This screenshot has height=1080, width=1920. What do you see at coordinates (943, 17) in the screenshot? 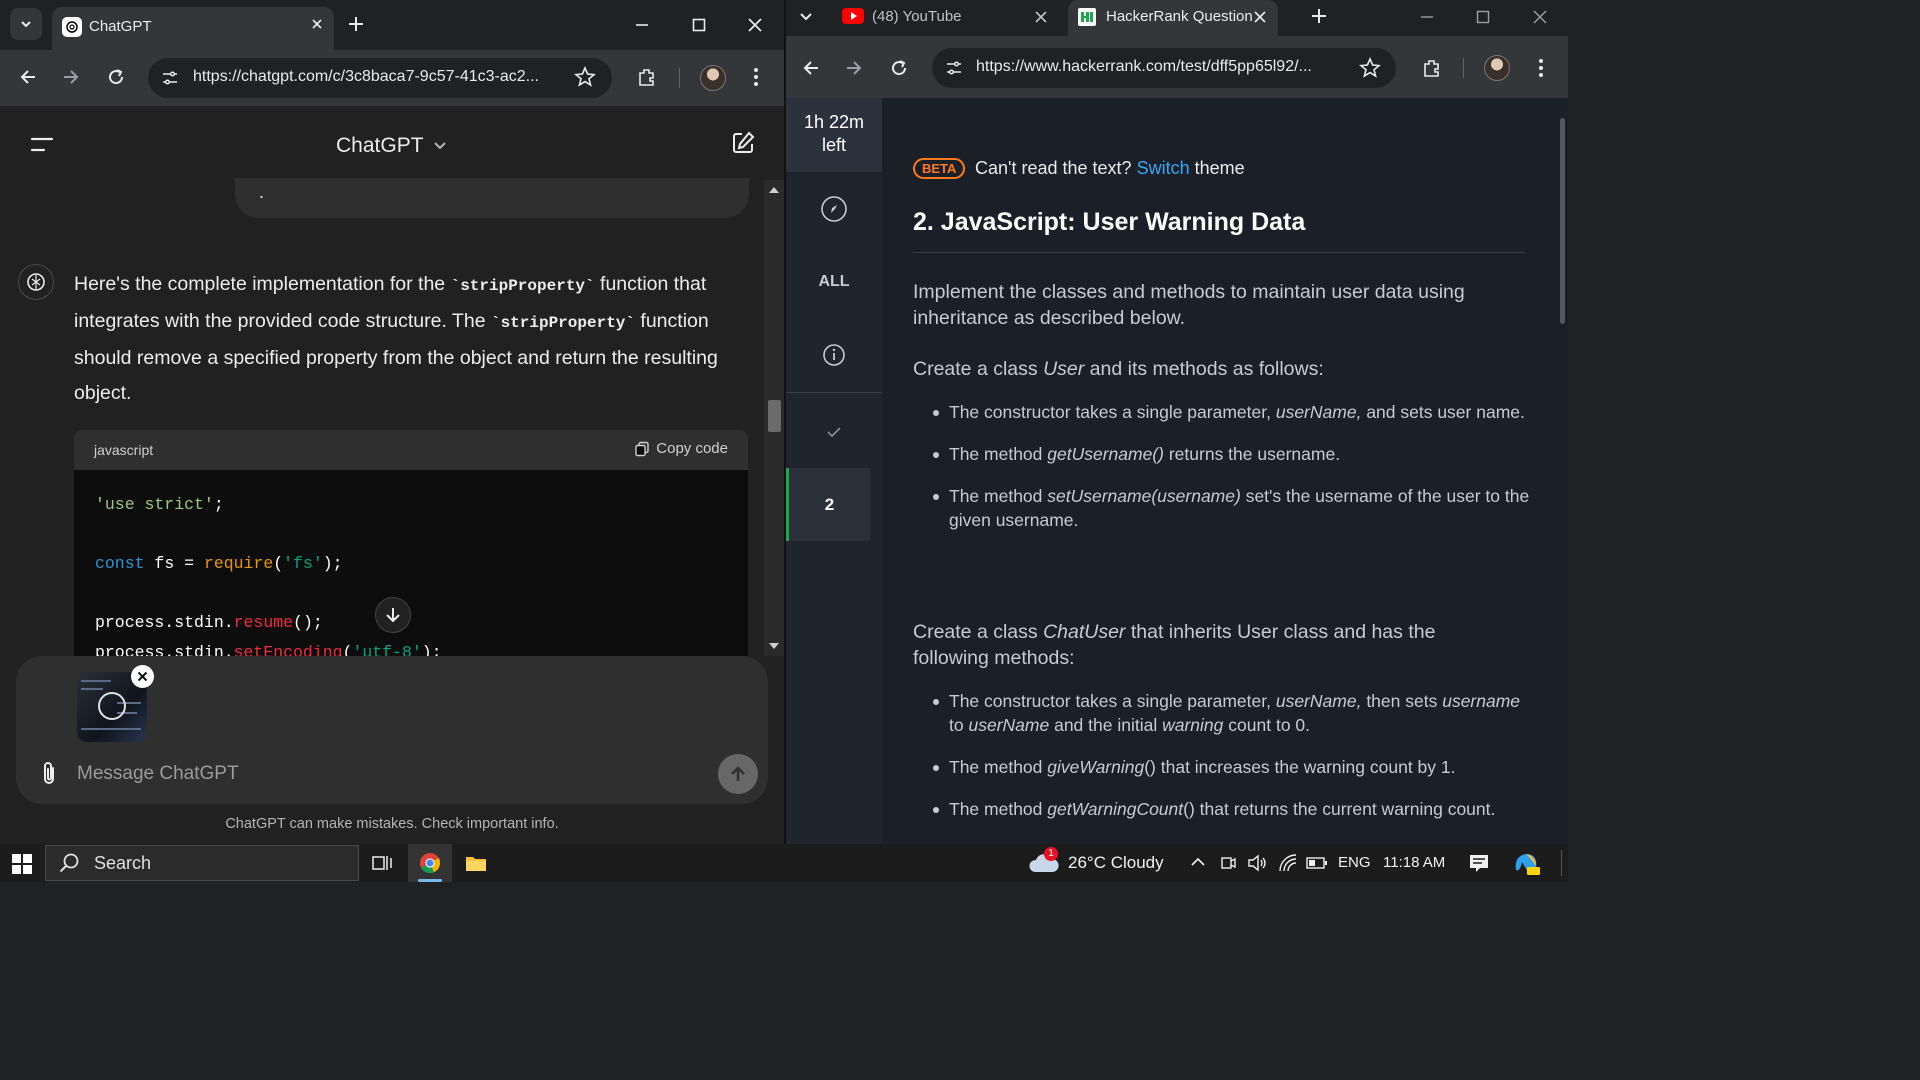
I see `tab-youtube: (48) YouTube` at bounding box center [943, 17].